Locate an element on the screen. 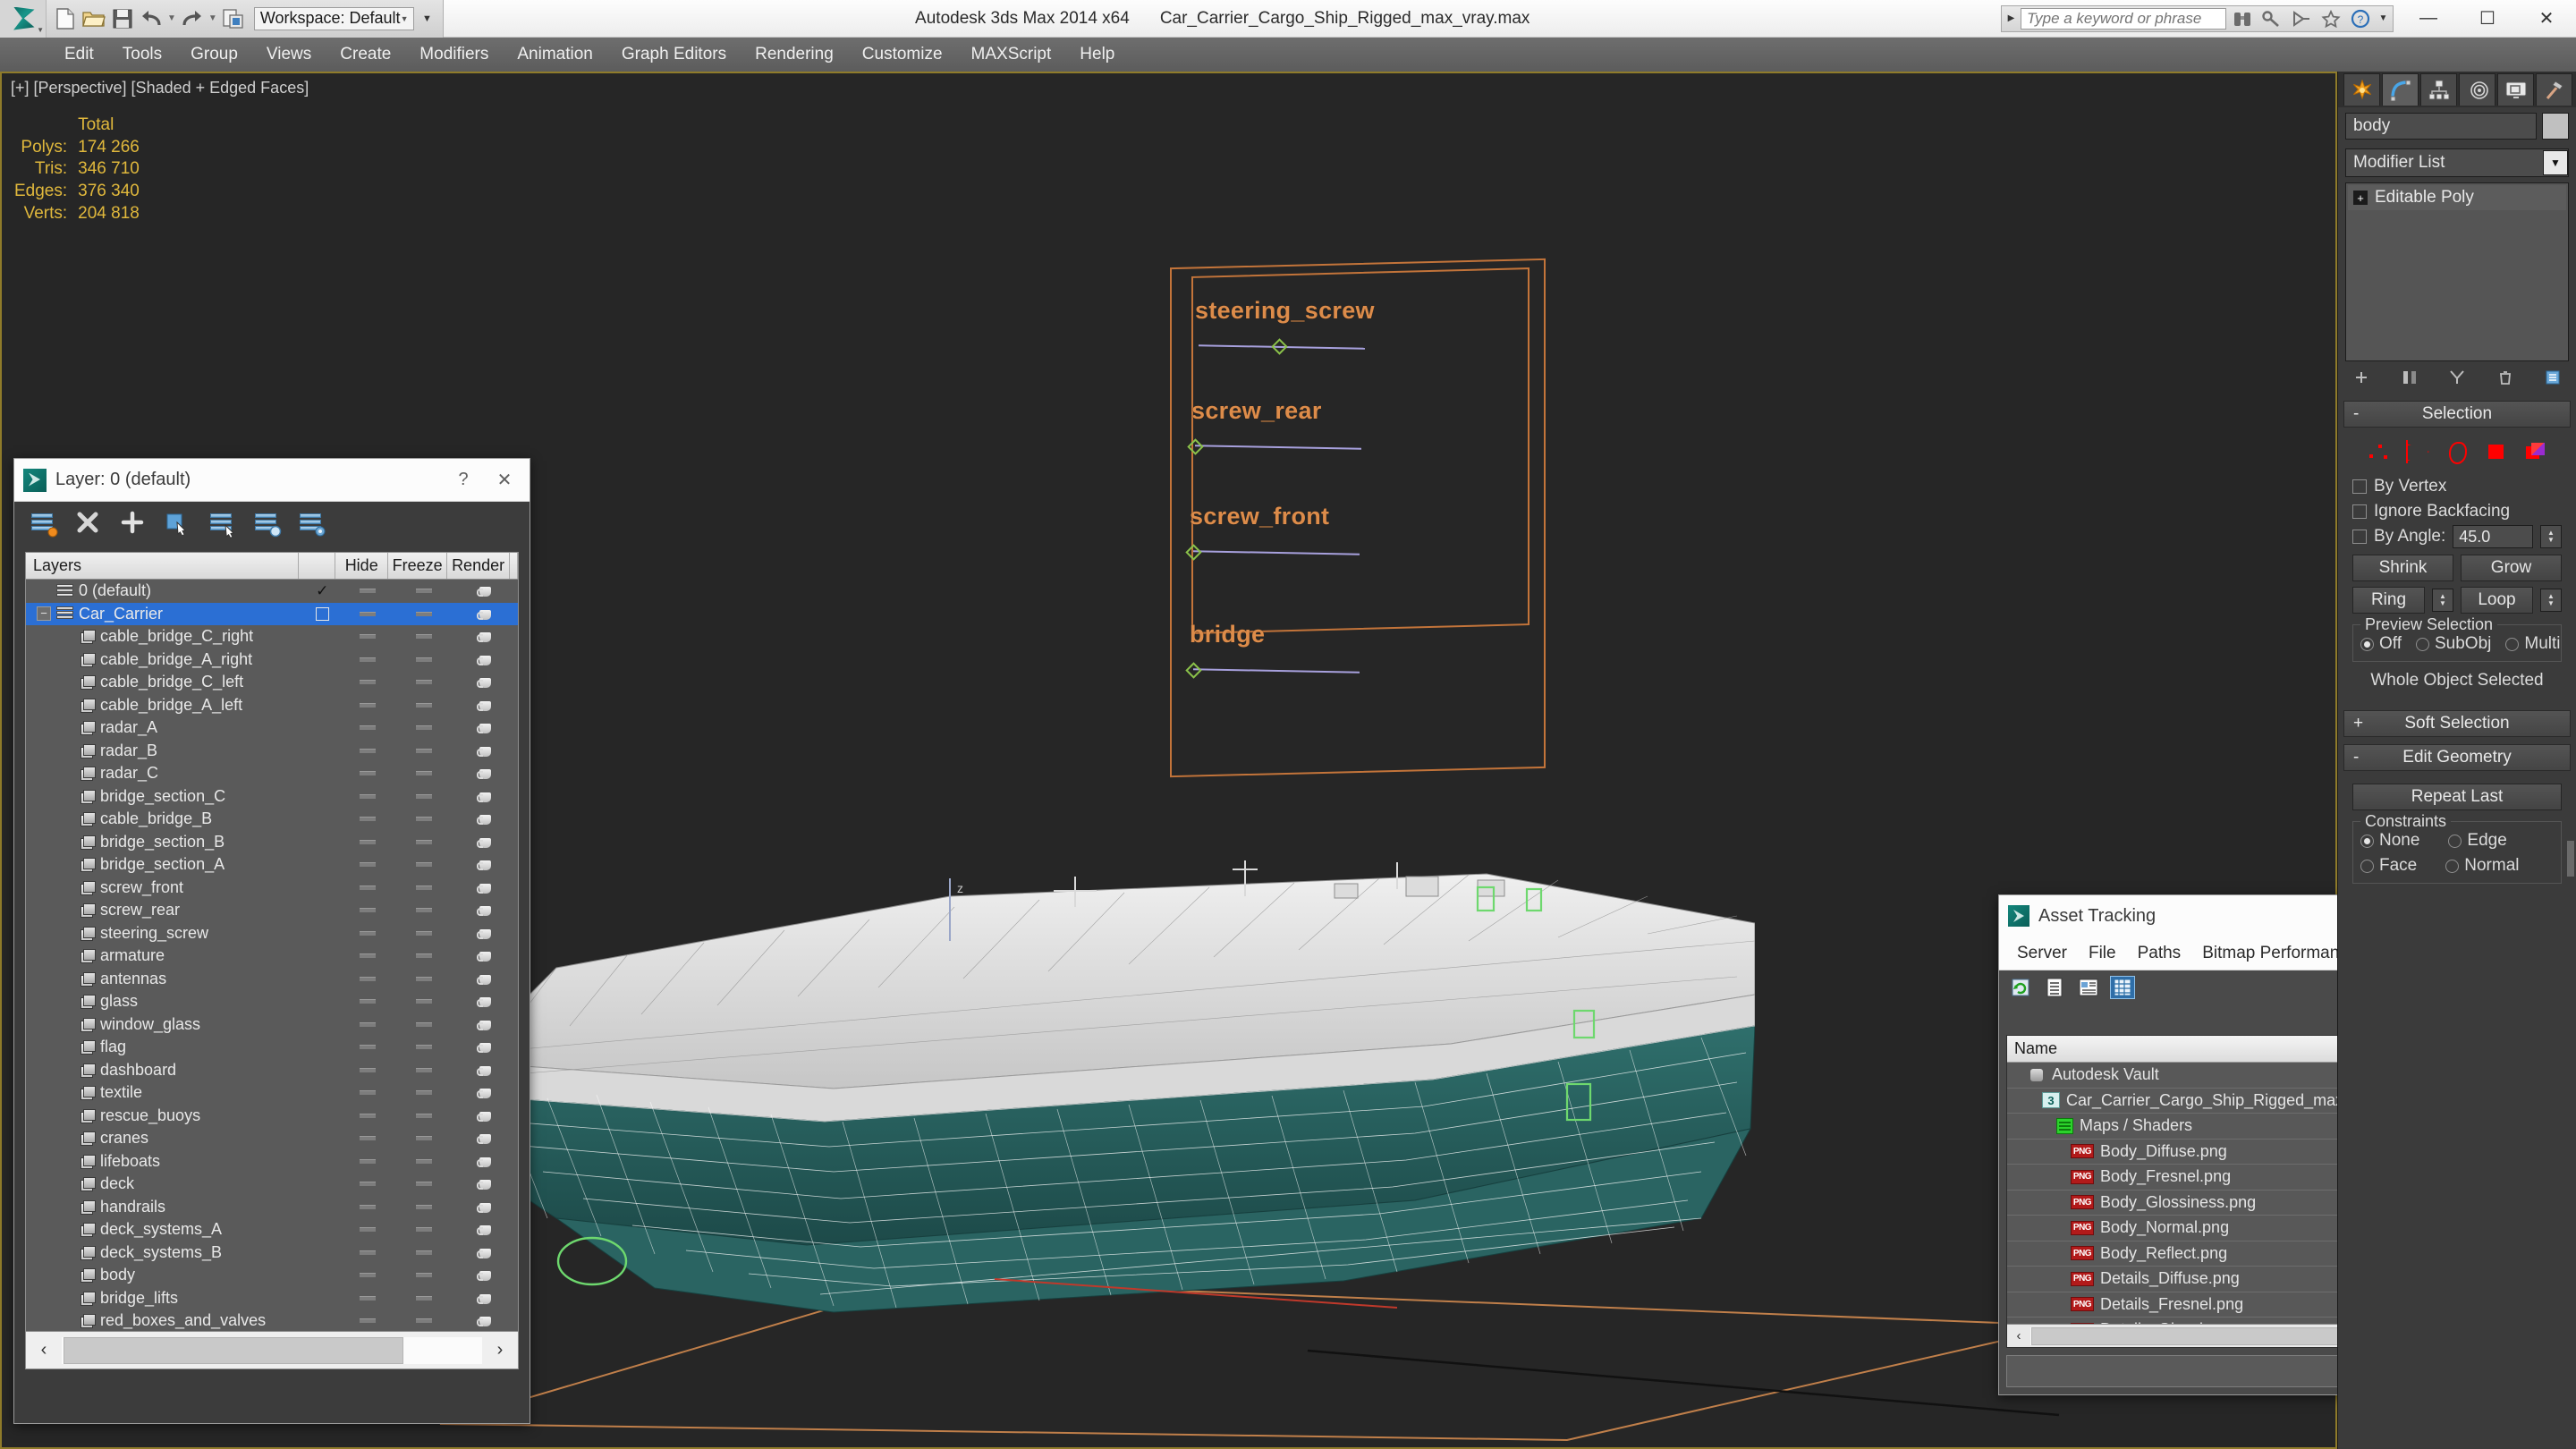  layer-row: screw_front is located at coordinates (272, 888).